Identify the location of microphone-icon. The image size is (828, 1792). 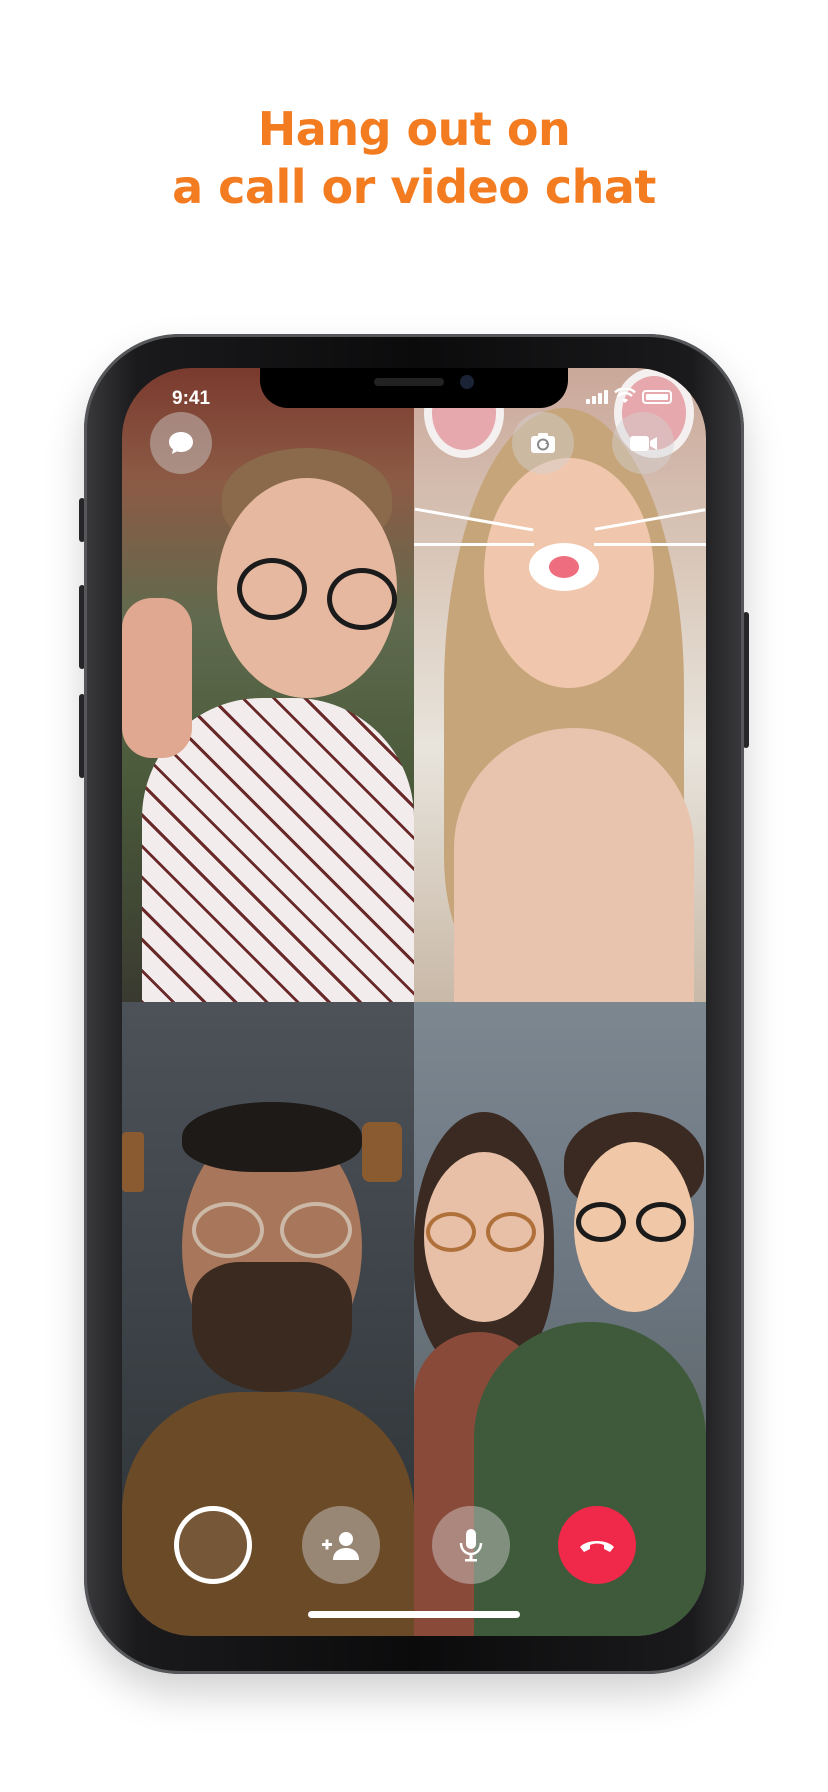
(471, 1545).